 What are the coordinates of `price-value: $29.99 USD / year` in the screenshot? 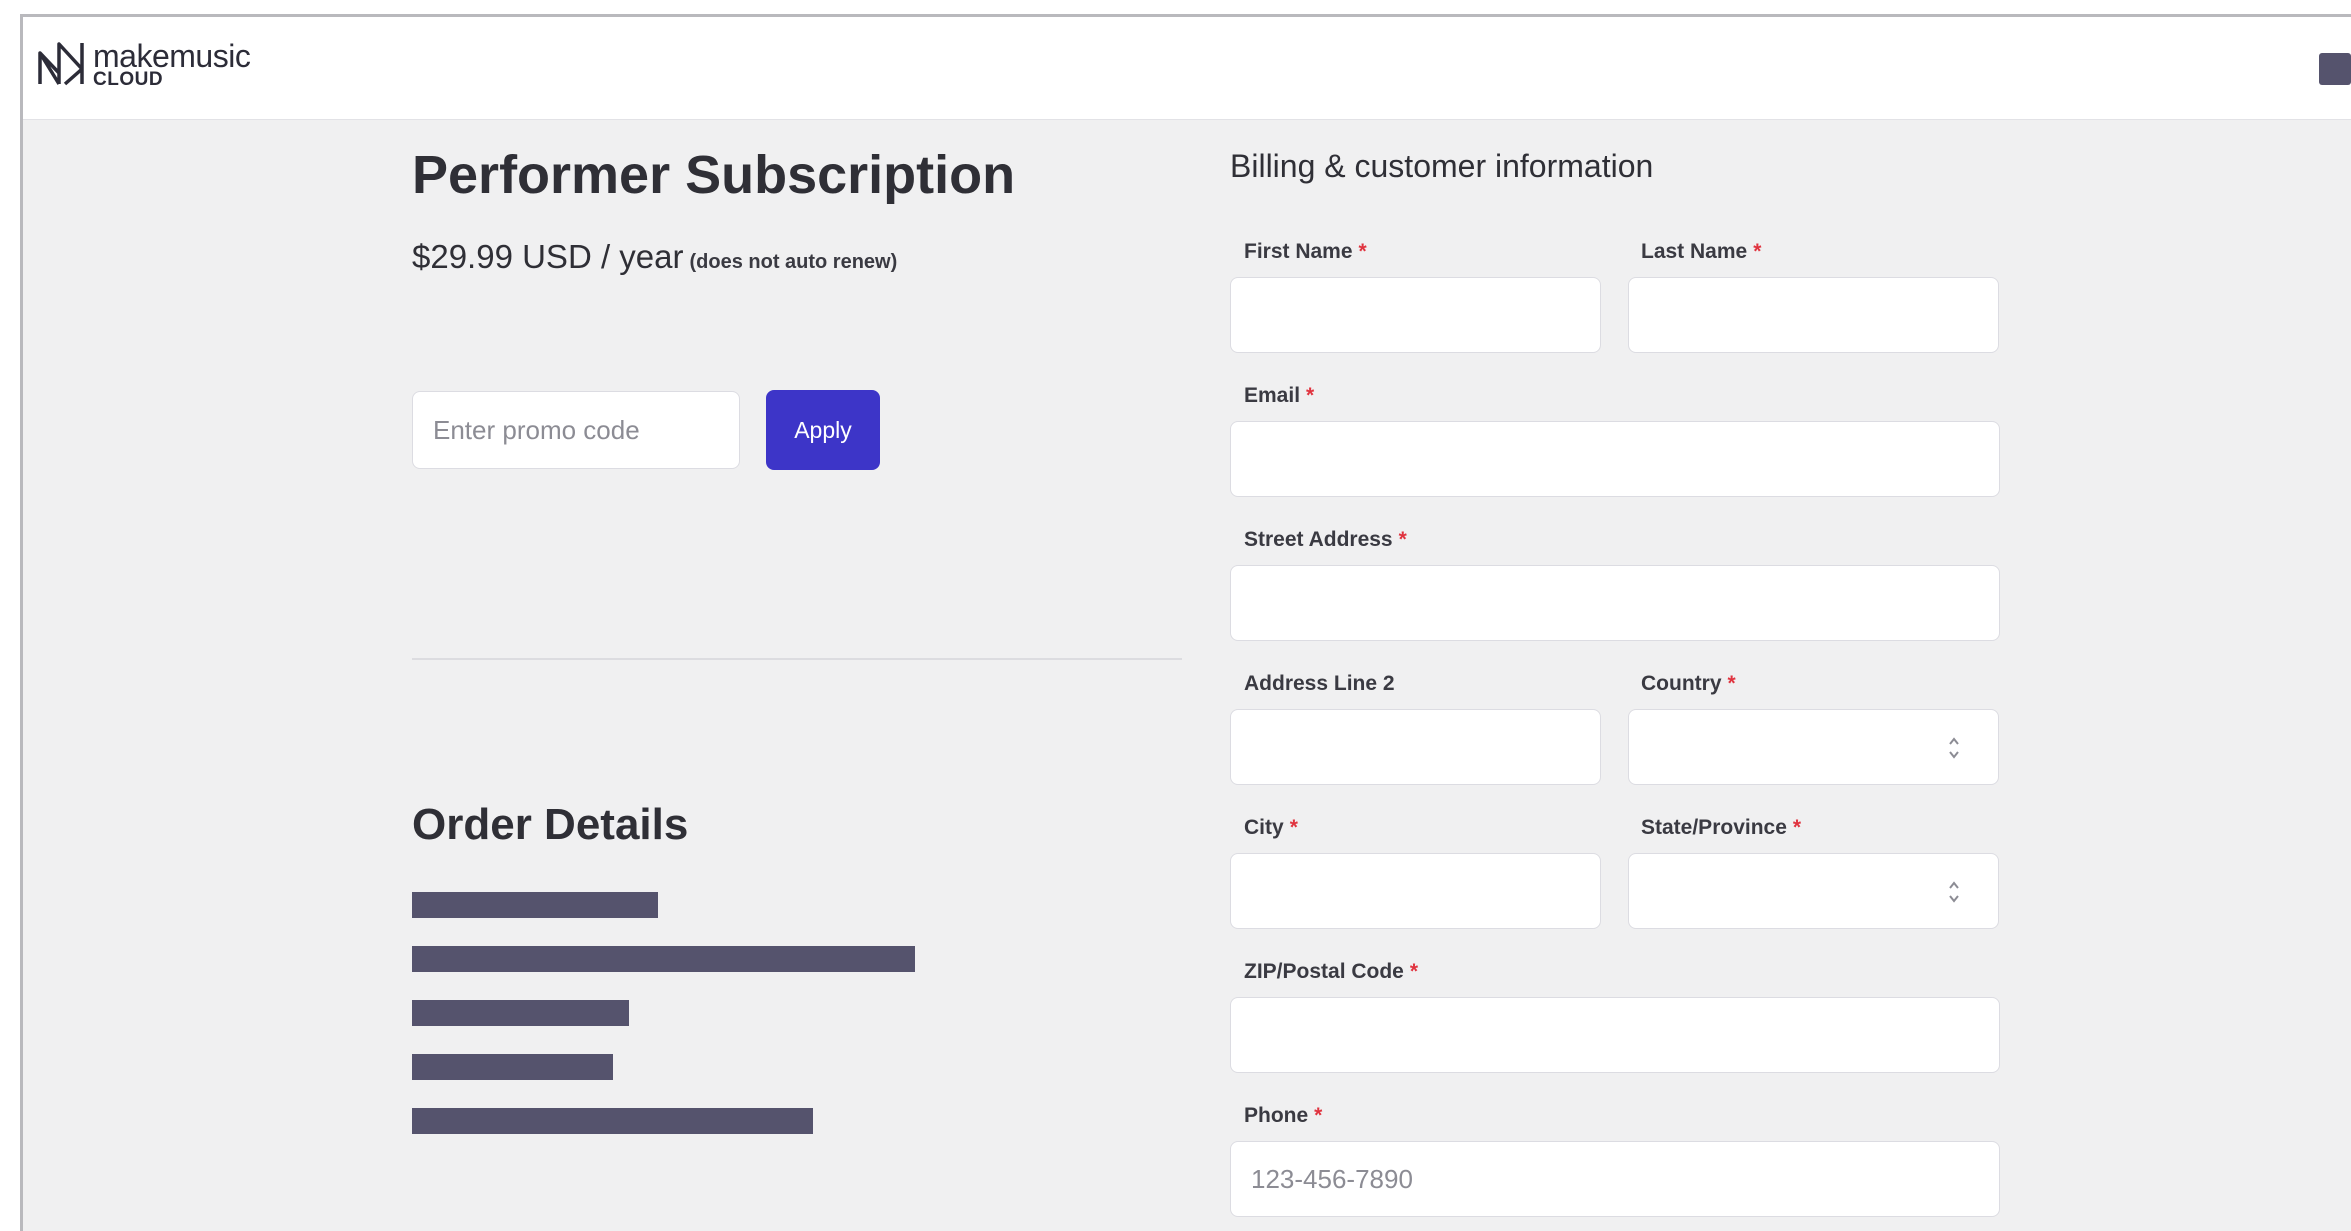 It's located at (548, 256).